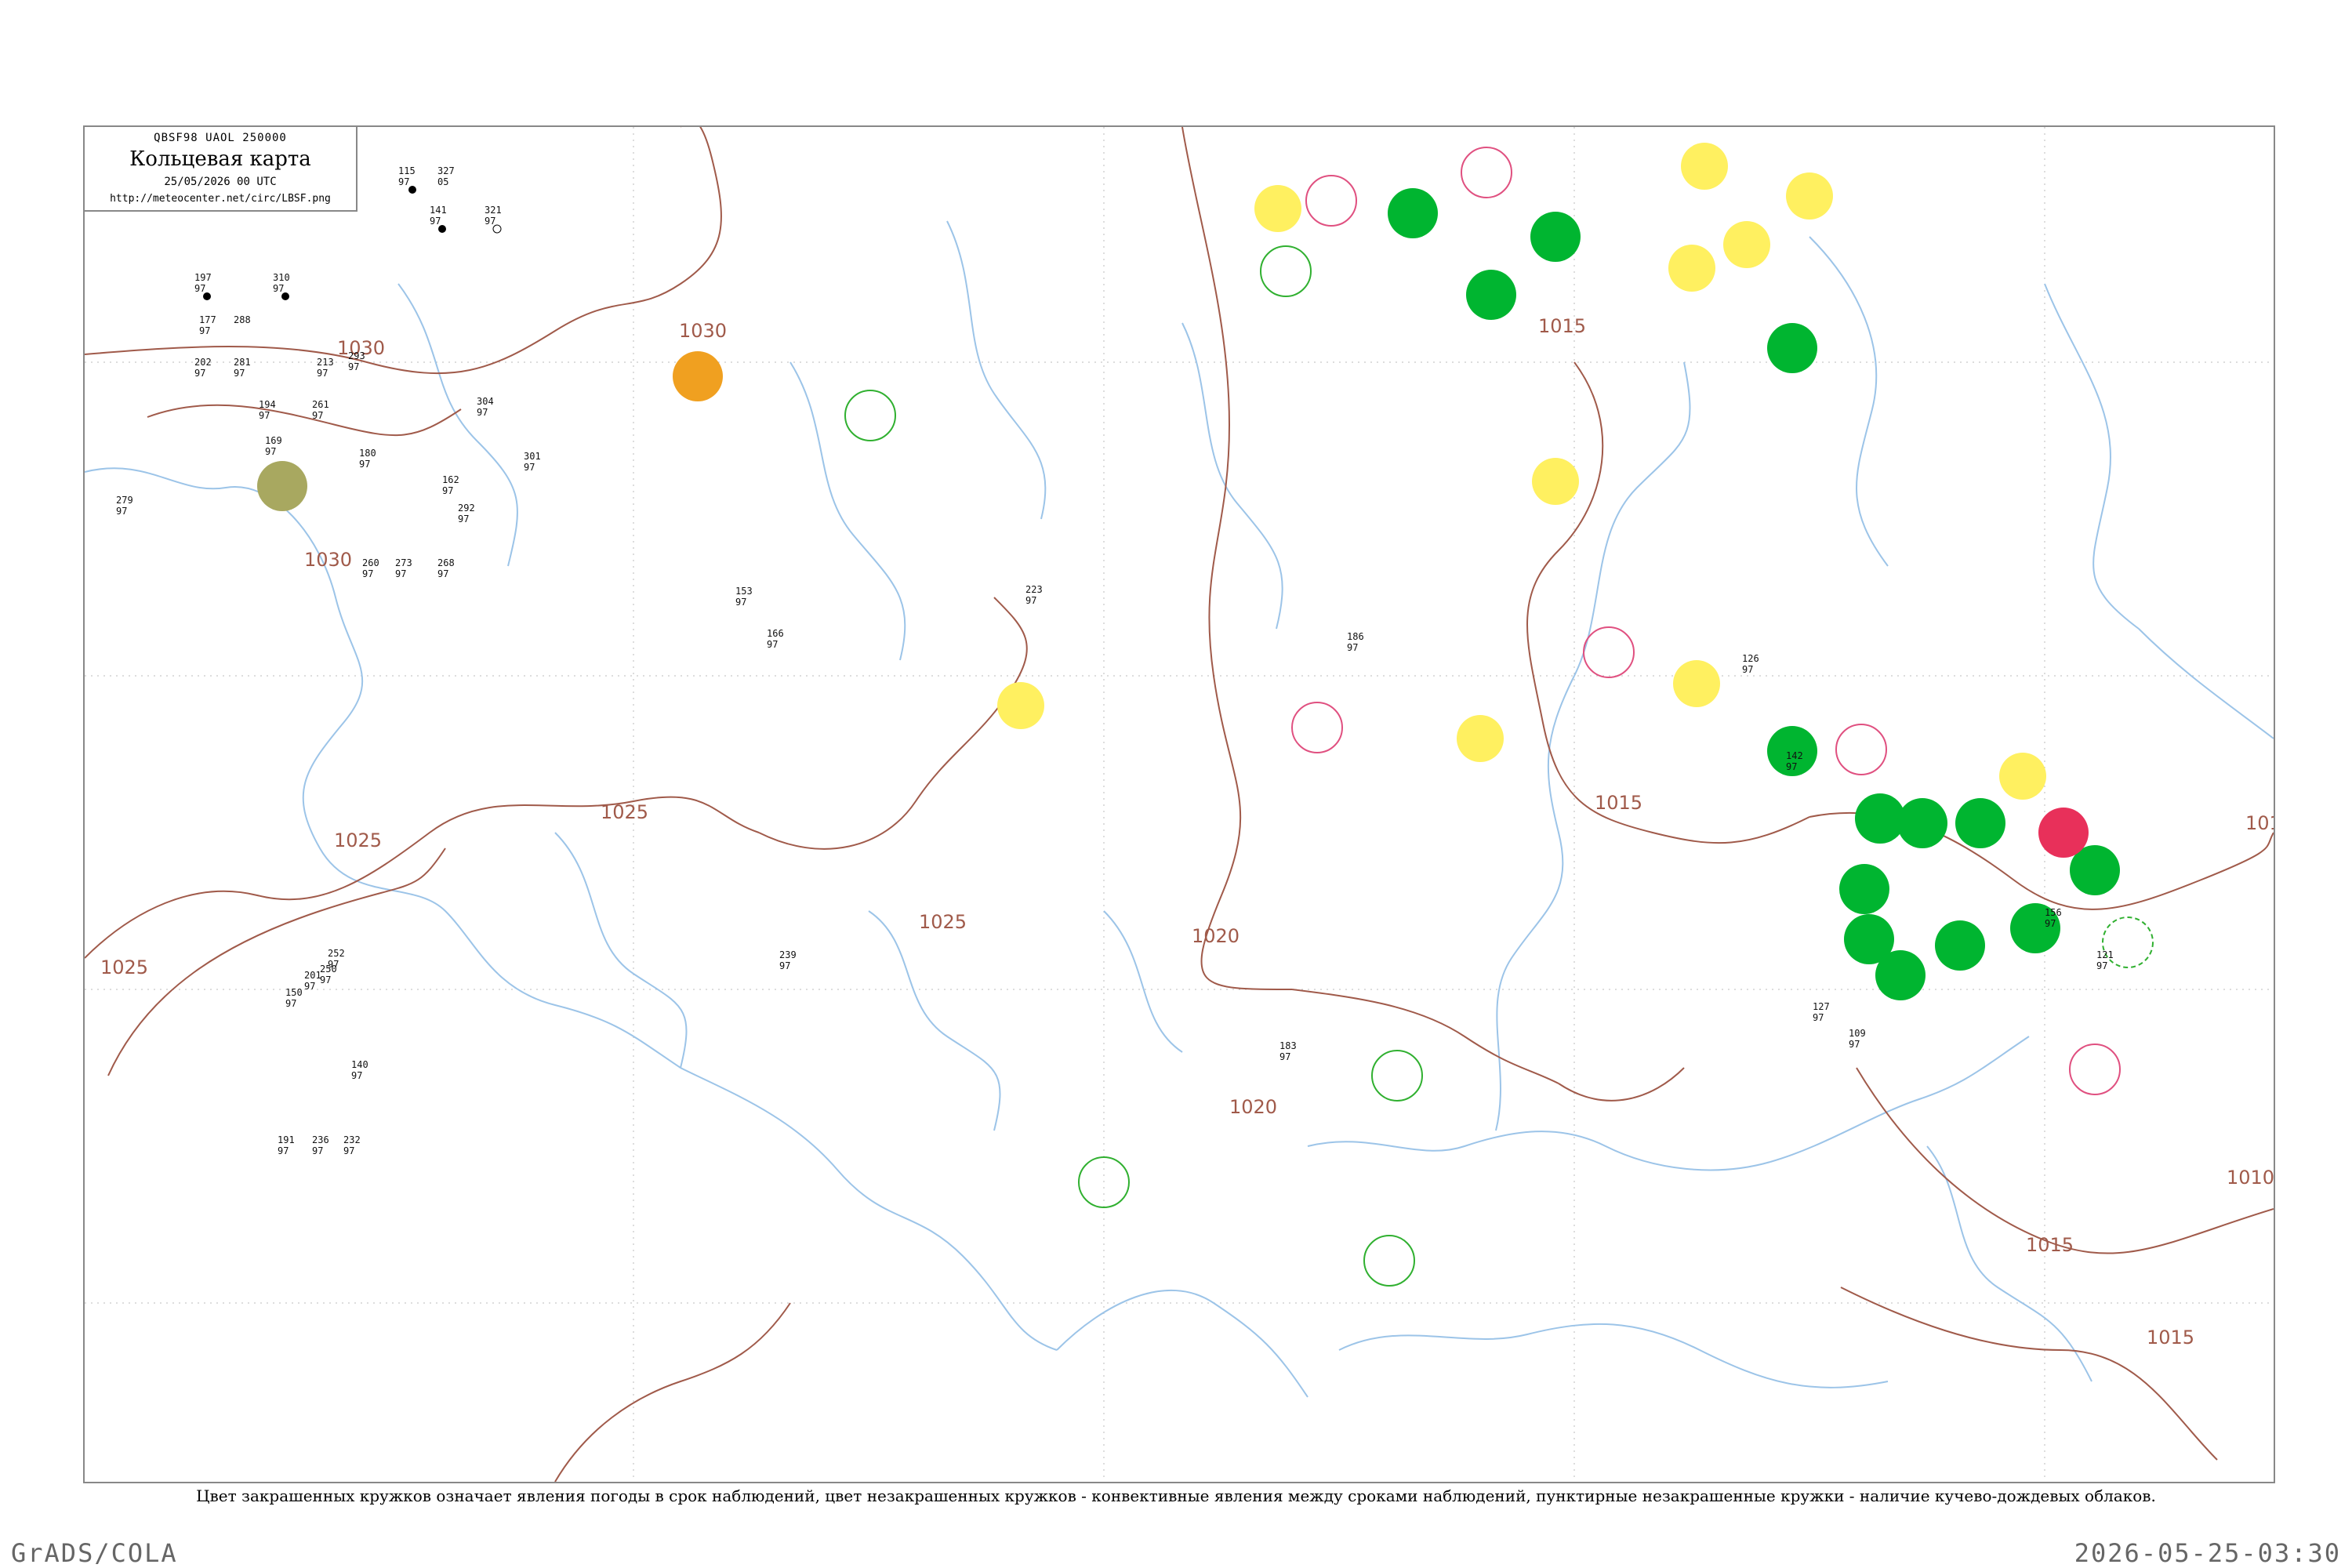 The width and height of the screenshot is (2352, 1568). What do you see at coordinates (1355, 636) in the screenshot?
I see `svg-text: 186` at bounding box center [1355, 636].